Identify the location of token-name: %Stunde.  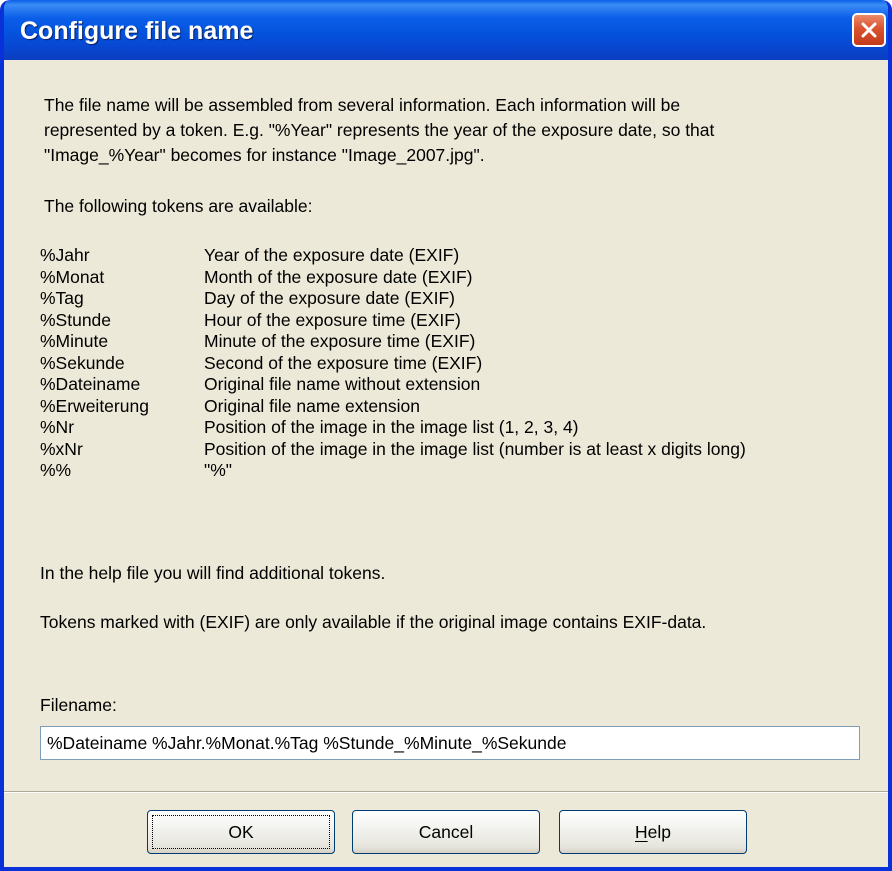
(76, 319).